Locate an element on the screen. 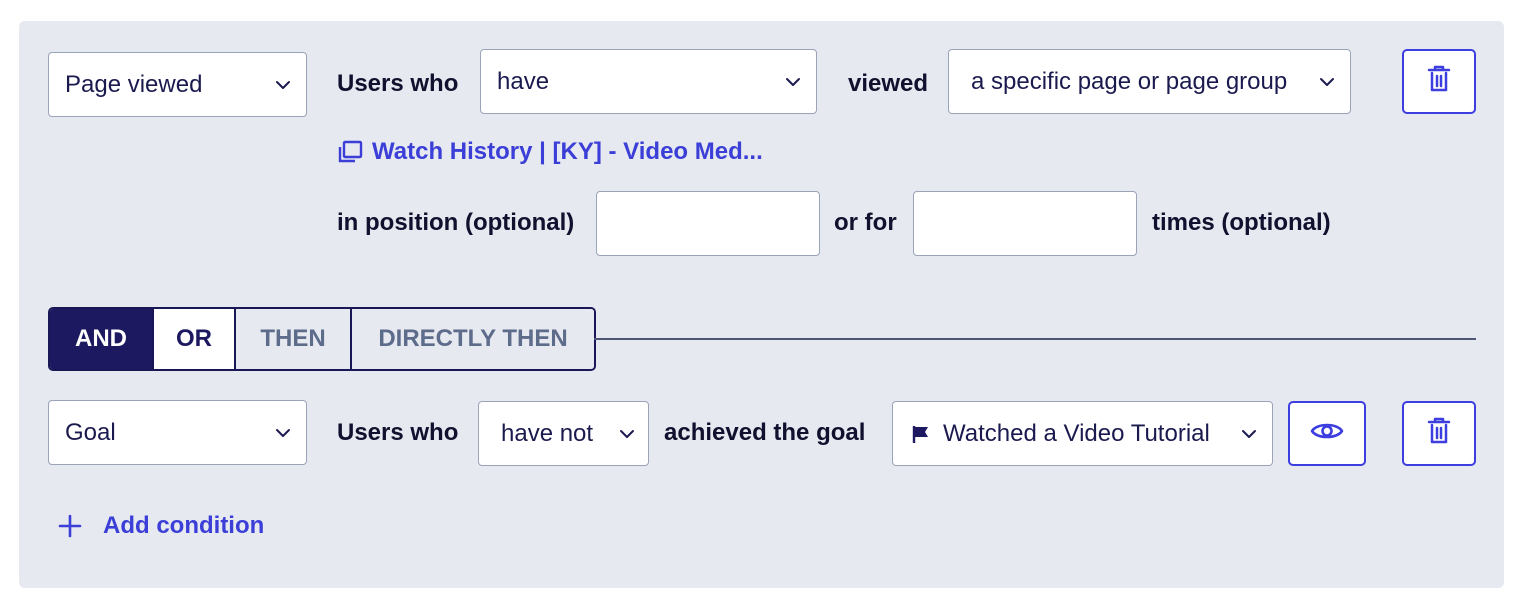 The height and width of the screenshot is (608, 1528). flag-icon is located at coordinates (921, 434).